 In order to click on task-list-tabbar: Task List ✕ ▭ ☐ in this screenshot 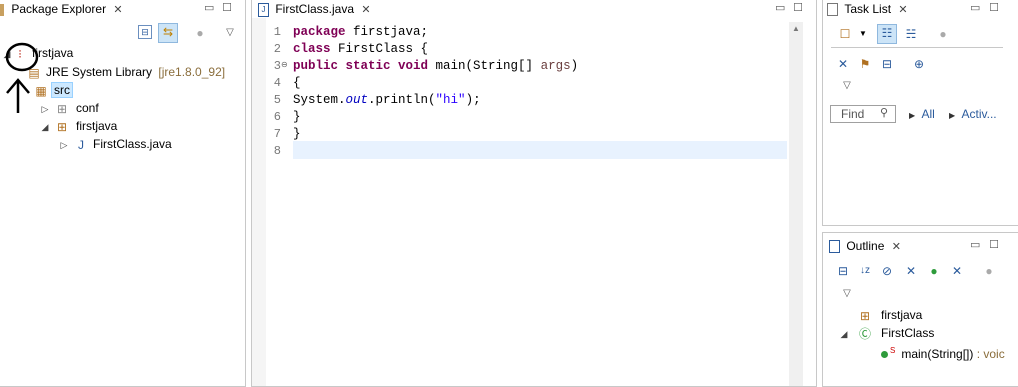, I will do `click(920, 9)`.